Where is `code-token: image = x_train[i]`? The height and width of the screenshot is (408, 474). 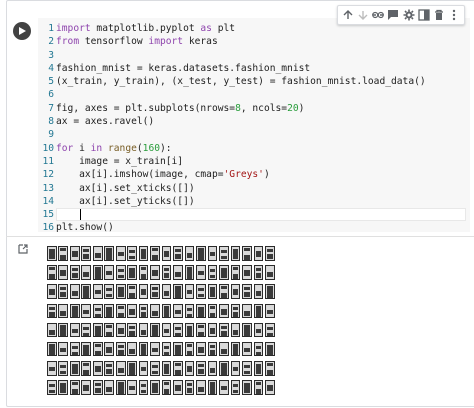
code-token: image = x_train[i] is located at coordinates (120, 161).